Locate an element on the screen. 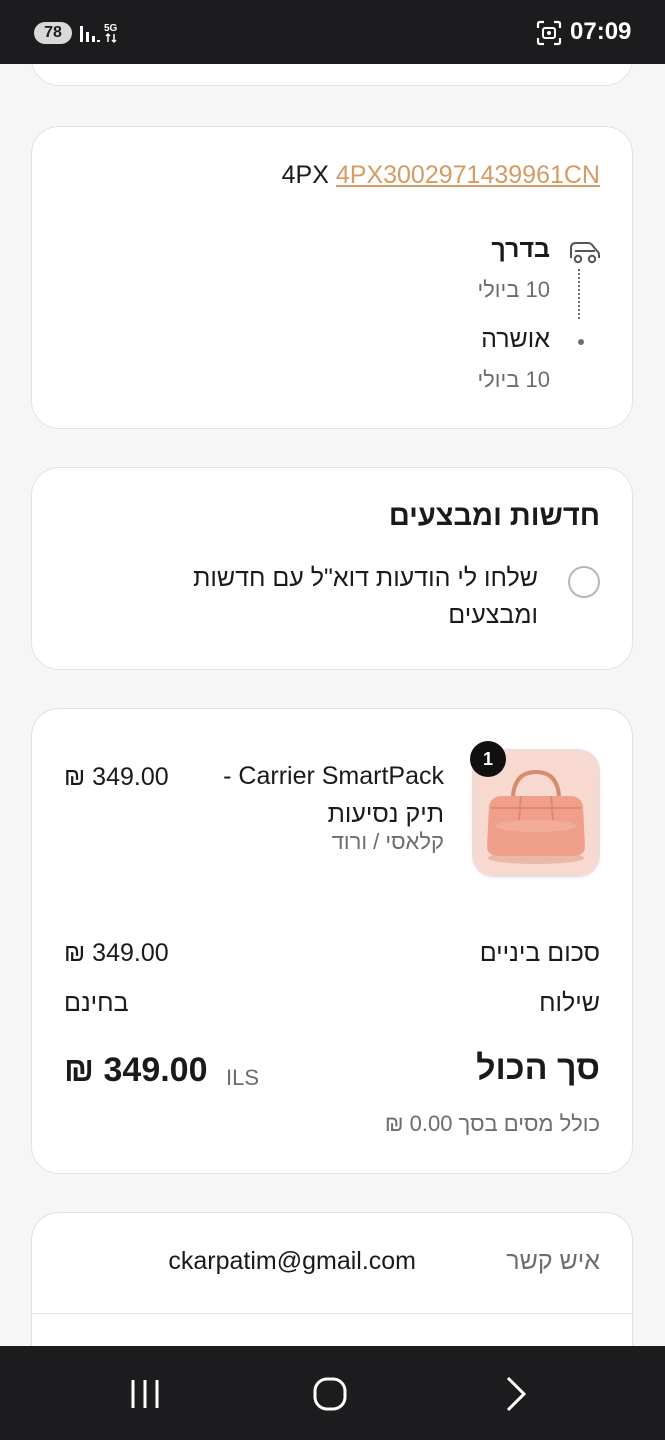 The image size is (665, 1440). tracking-line: 4PX 4PX3002971439961CN is located at coordinates (441, 175).